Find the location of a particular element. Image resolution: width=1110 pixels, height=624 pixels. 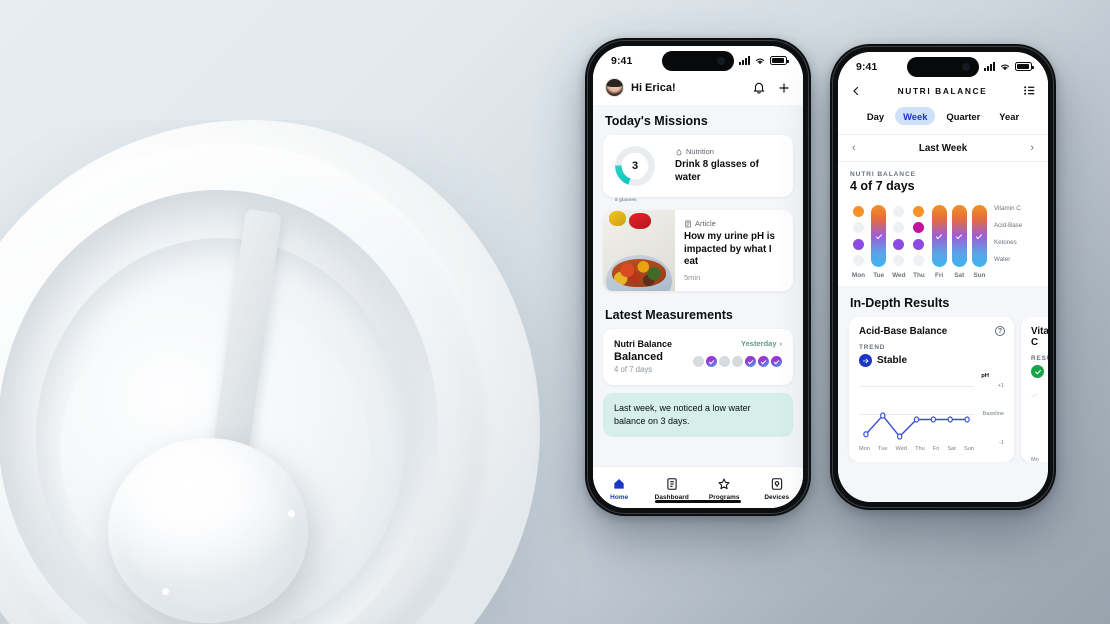

chevron-left-icon is located at coordinates (856, 91).